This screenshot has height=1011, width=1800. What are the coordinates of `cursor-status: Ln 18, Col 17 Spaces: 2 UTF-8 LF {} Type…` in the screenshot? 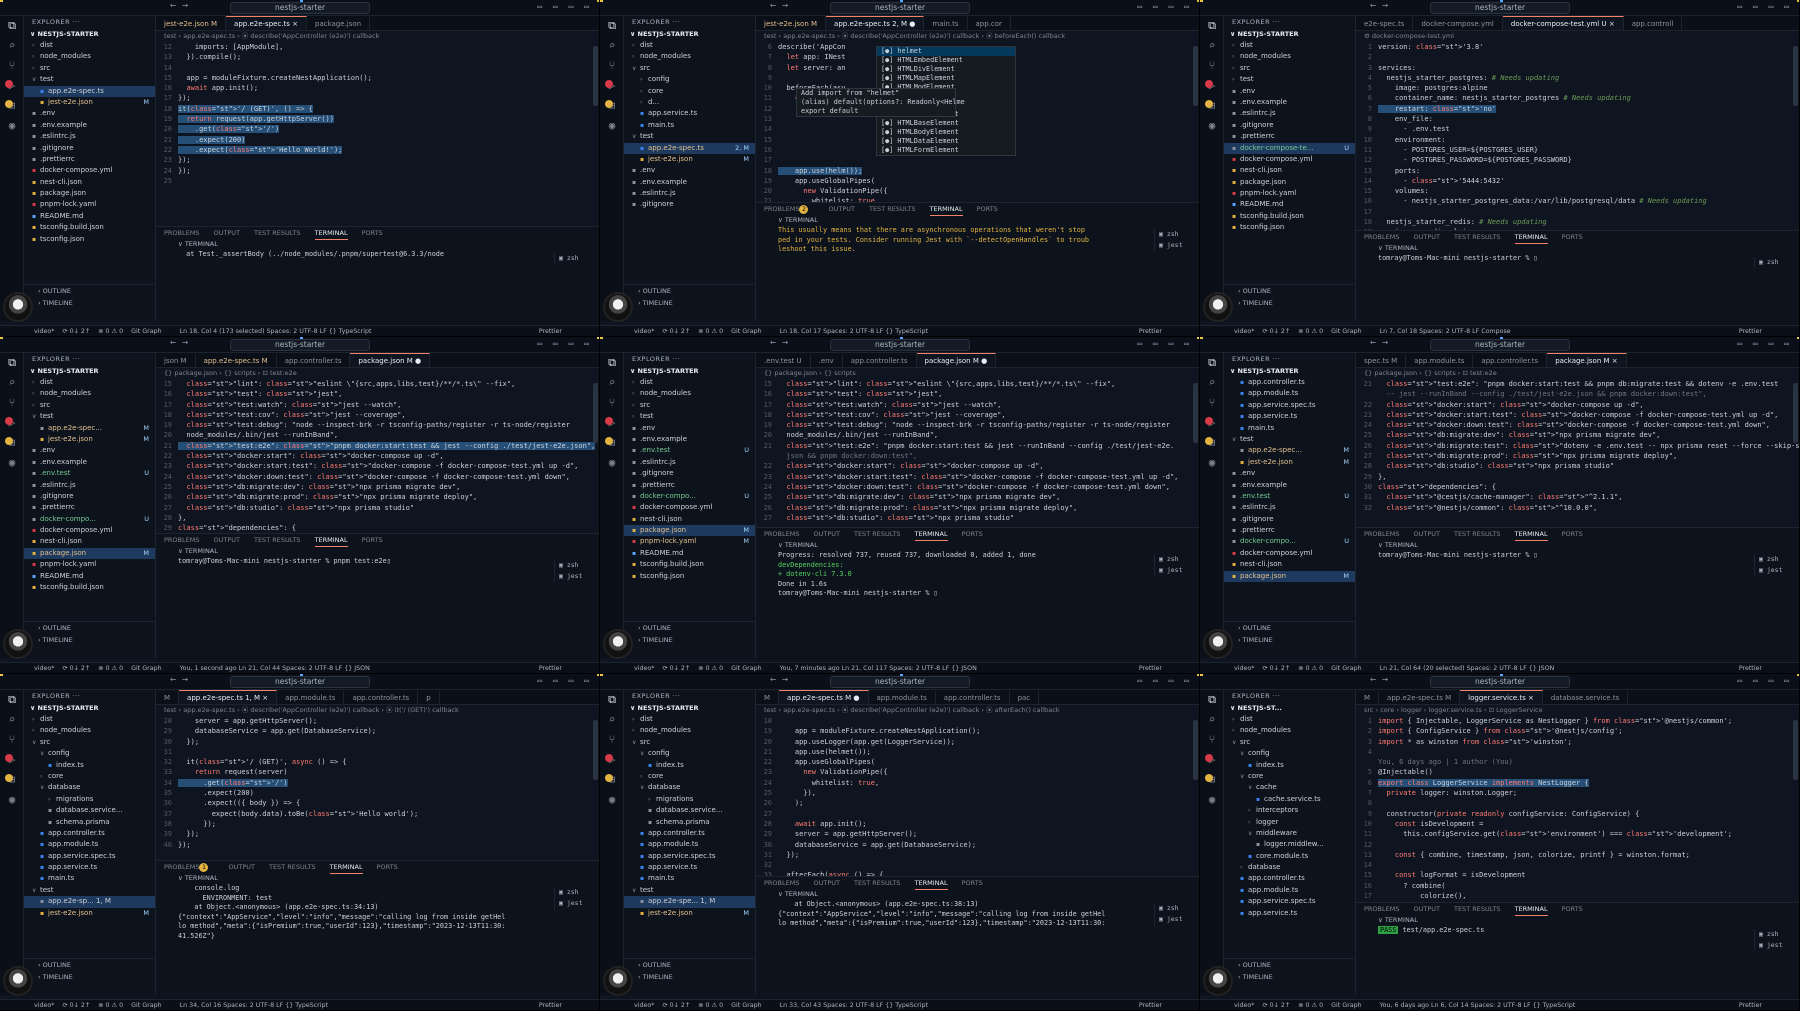 It's located at (854, 331).